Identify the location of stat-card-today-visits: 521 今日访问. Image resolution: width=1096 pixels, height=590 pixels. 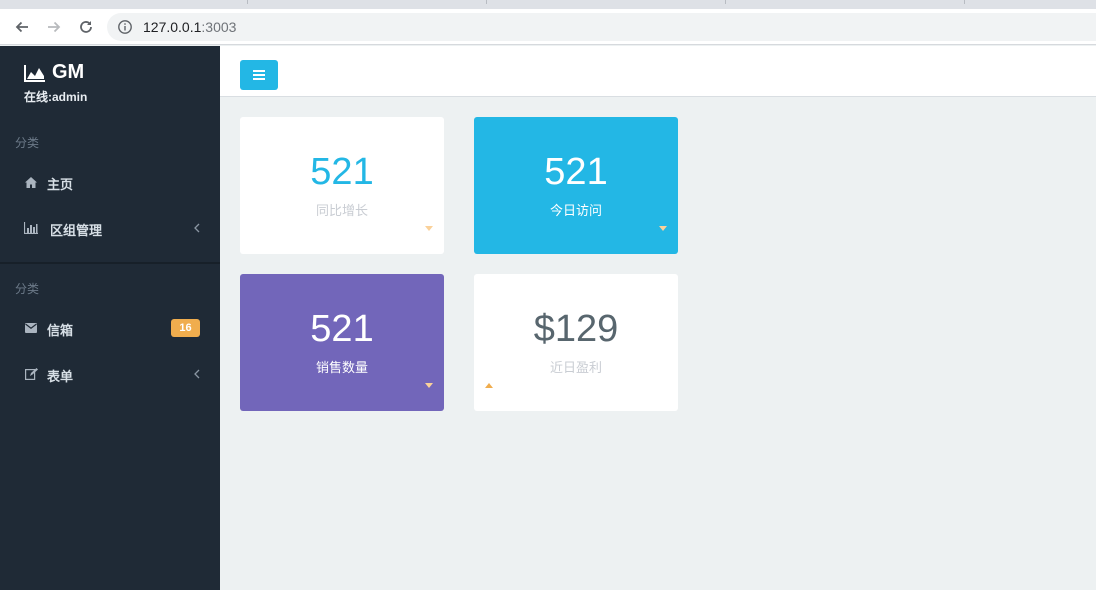
(576, 185).